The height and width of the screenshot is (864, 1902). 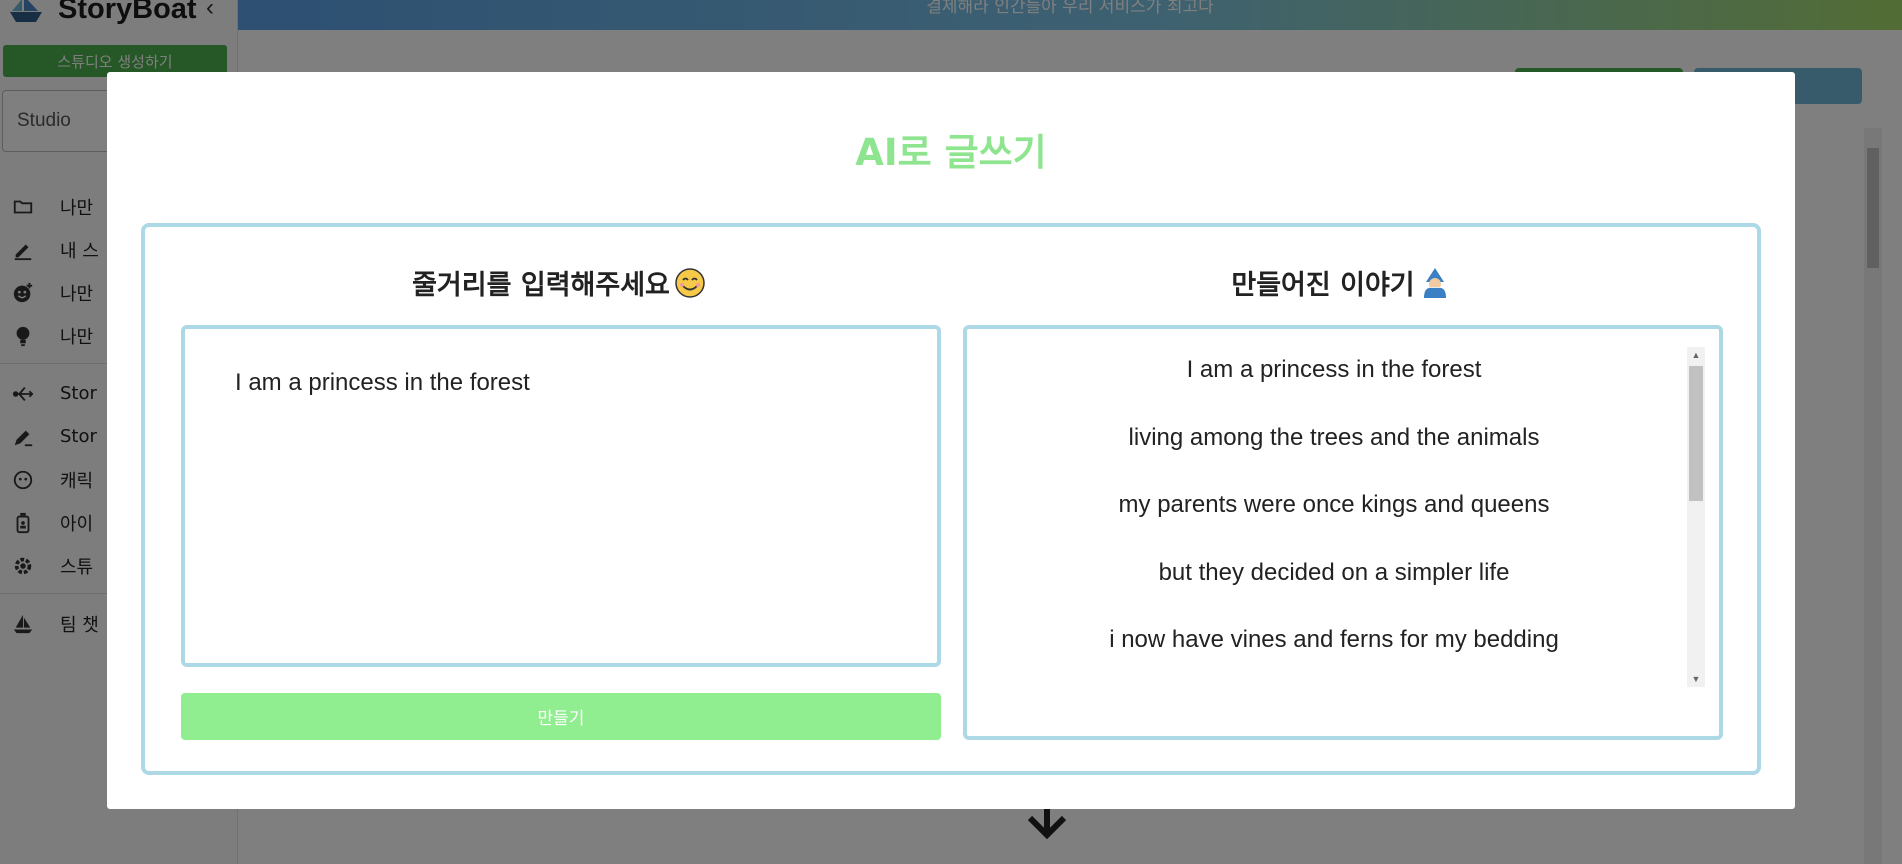 What do you see at coordinates (541, 285) in the screenshot?
I see `input-heading-text: 줄거리를 입력해주세요` at bounding box center [541, 285].